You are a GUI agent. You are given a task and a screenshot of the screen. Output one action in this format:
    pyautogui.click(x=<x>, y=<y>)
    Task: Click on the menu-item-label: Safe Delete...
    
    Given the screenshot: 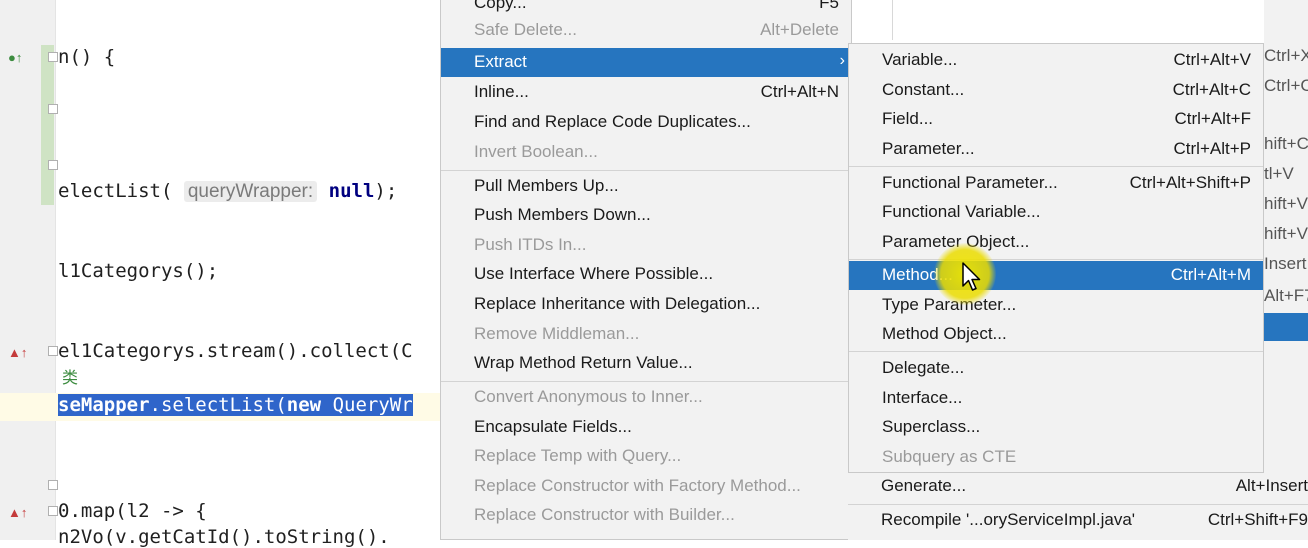 What is the action you would take?
    pyautogui.click(x=526, y=29)
    